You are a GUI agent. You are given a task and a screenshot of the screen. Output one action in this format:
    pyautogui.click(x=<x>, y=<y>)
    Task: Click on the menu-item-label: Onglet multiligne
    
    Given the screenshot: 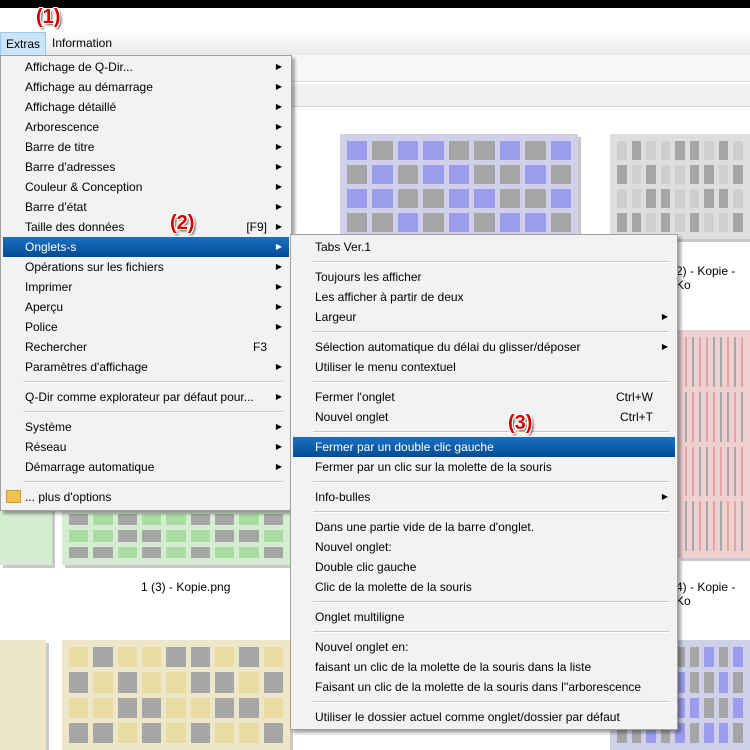 What is the action you would take?
    pyautogui.click(x=360, y=617)
    